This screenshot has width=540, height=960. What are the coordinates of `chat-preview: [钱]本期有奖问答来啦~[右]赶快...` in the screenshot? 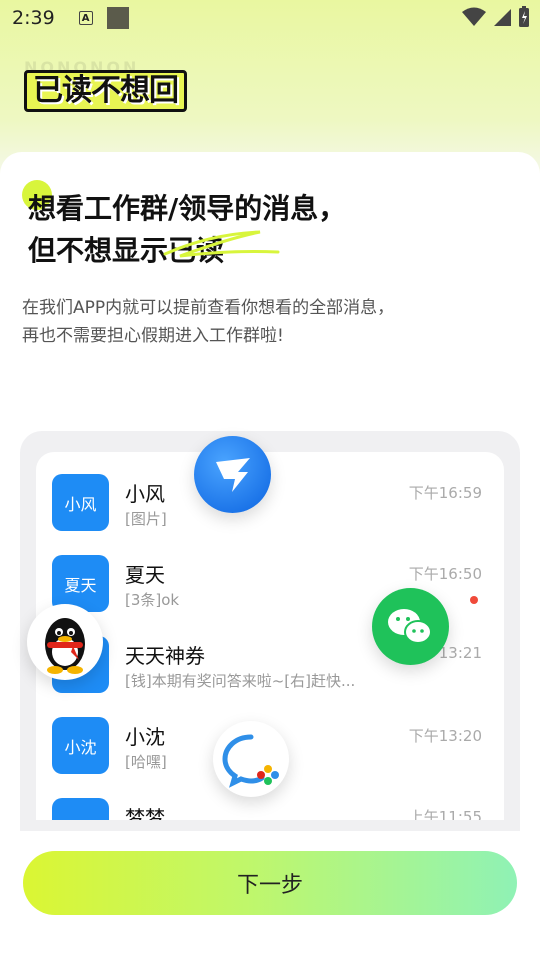 It's located at (240, 681).